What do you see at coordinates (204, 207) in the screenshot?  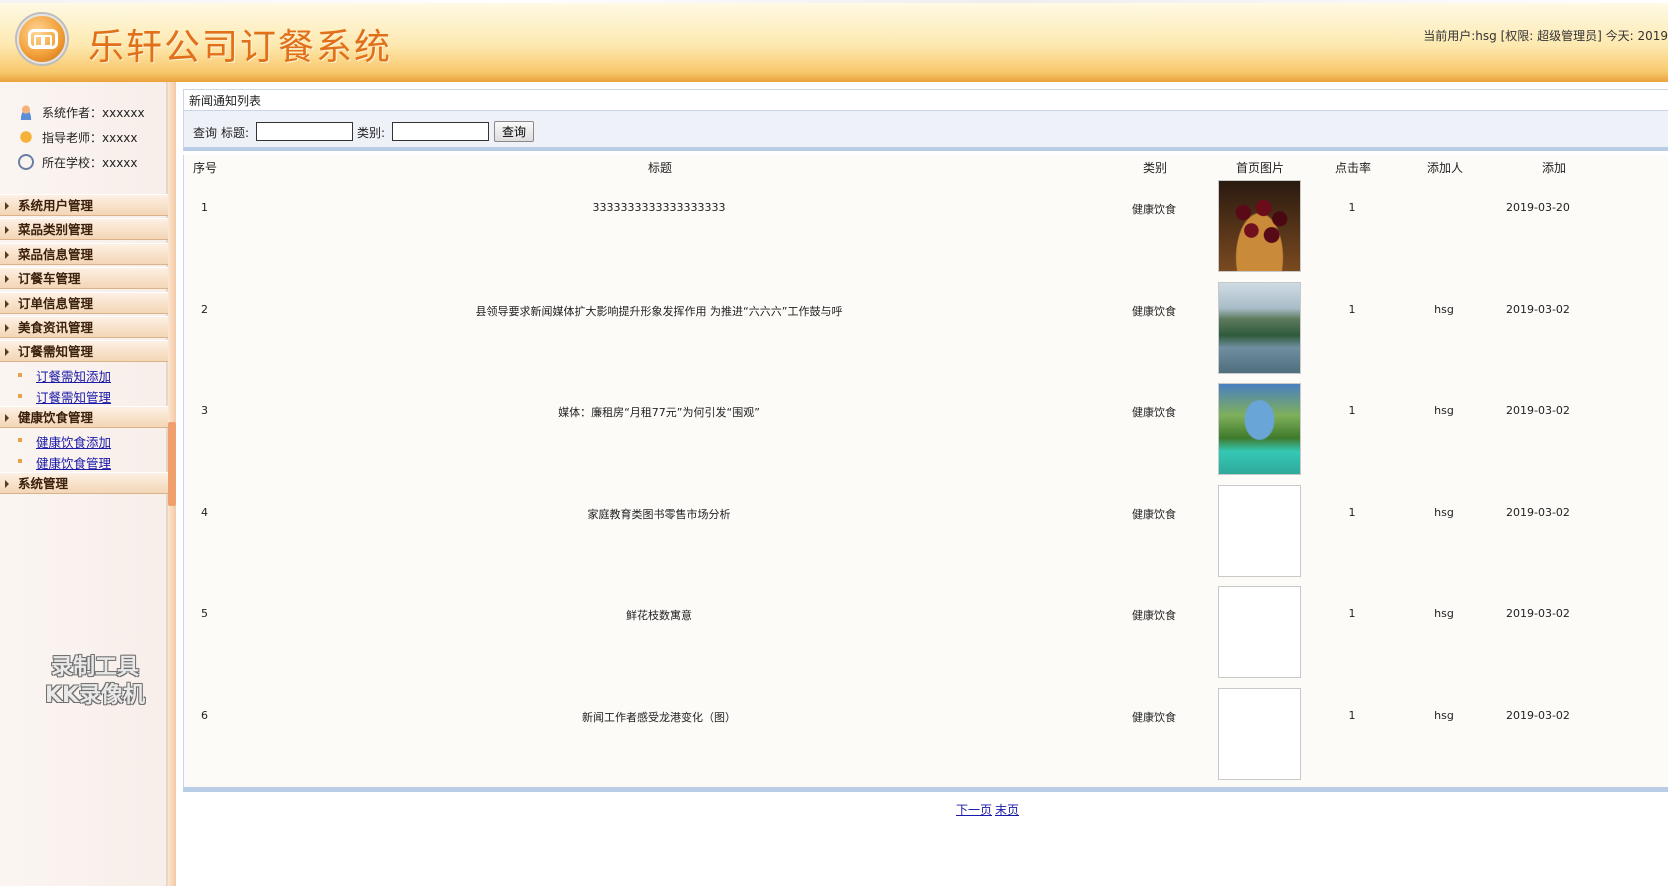 I see `cell-no: 1` at bounding box center [204, 207].